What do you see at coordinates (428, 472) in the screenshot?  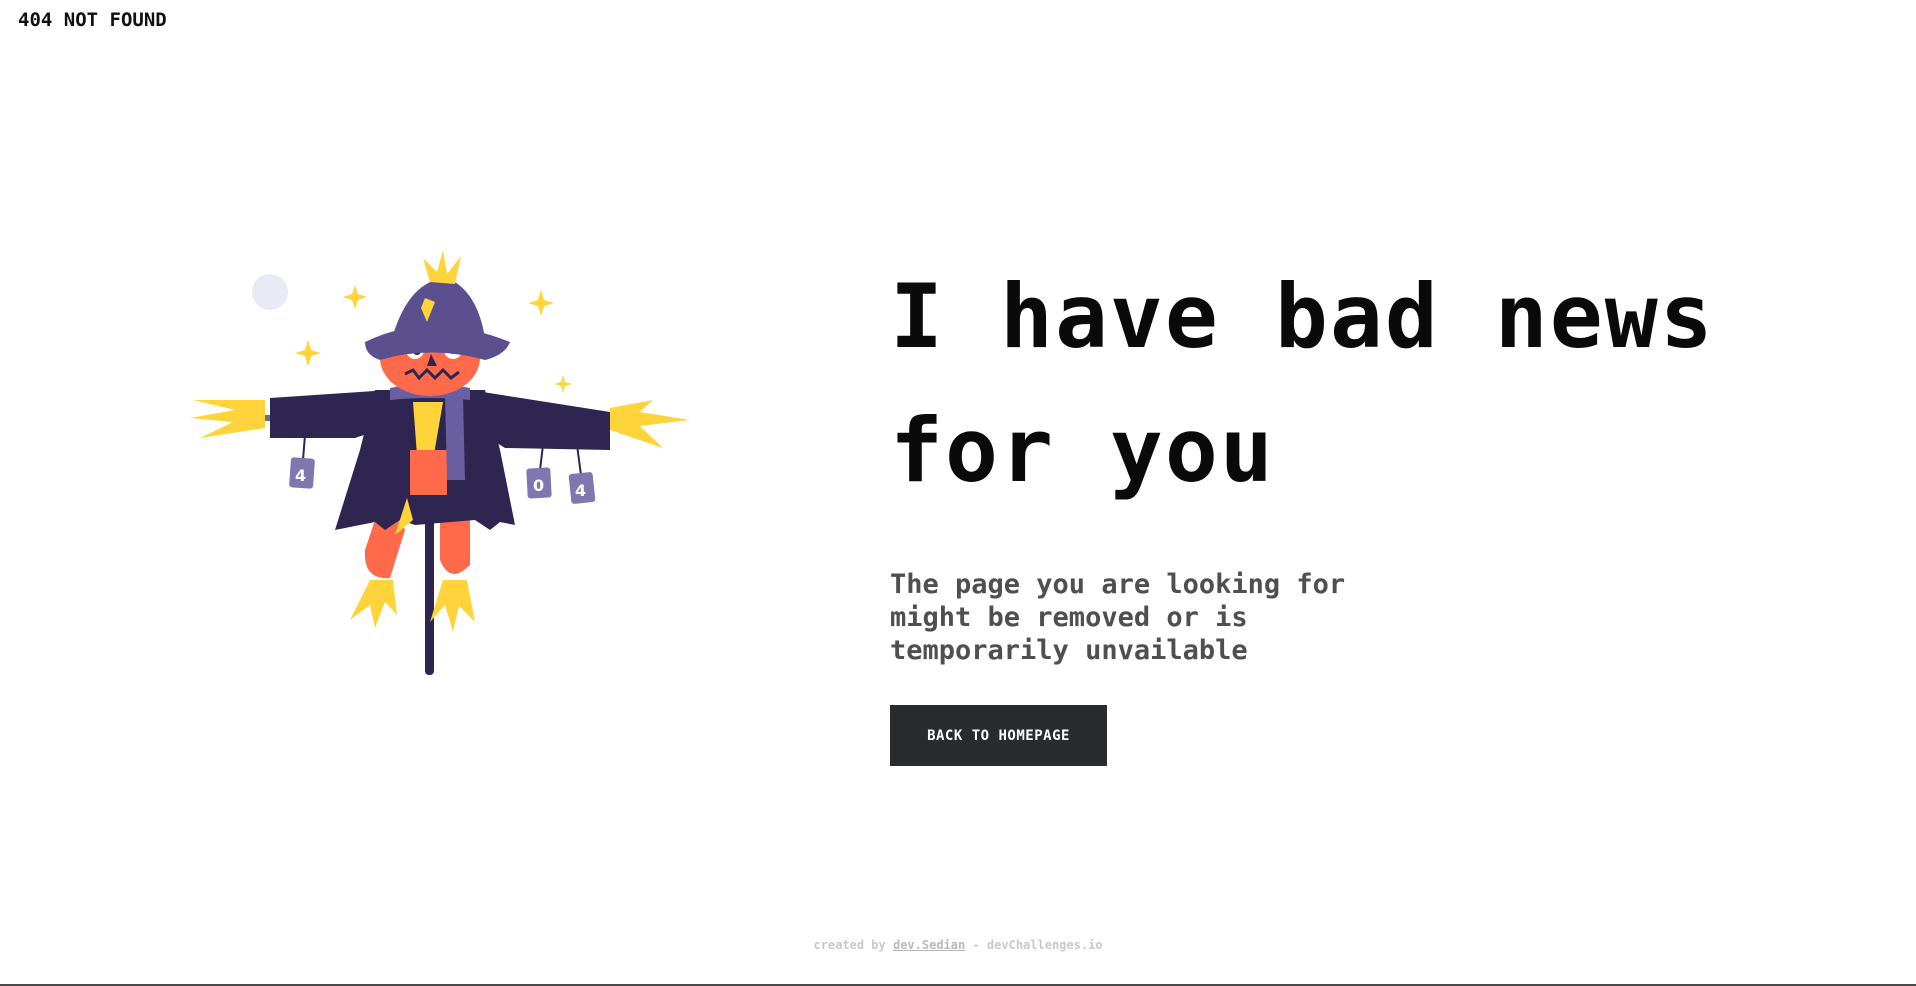 I see `torso` at bounding box center [428, 472].